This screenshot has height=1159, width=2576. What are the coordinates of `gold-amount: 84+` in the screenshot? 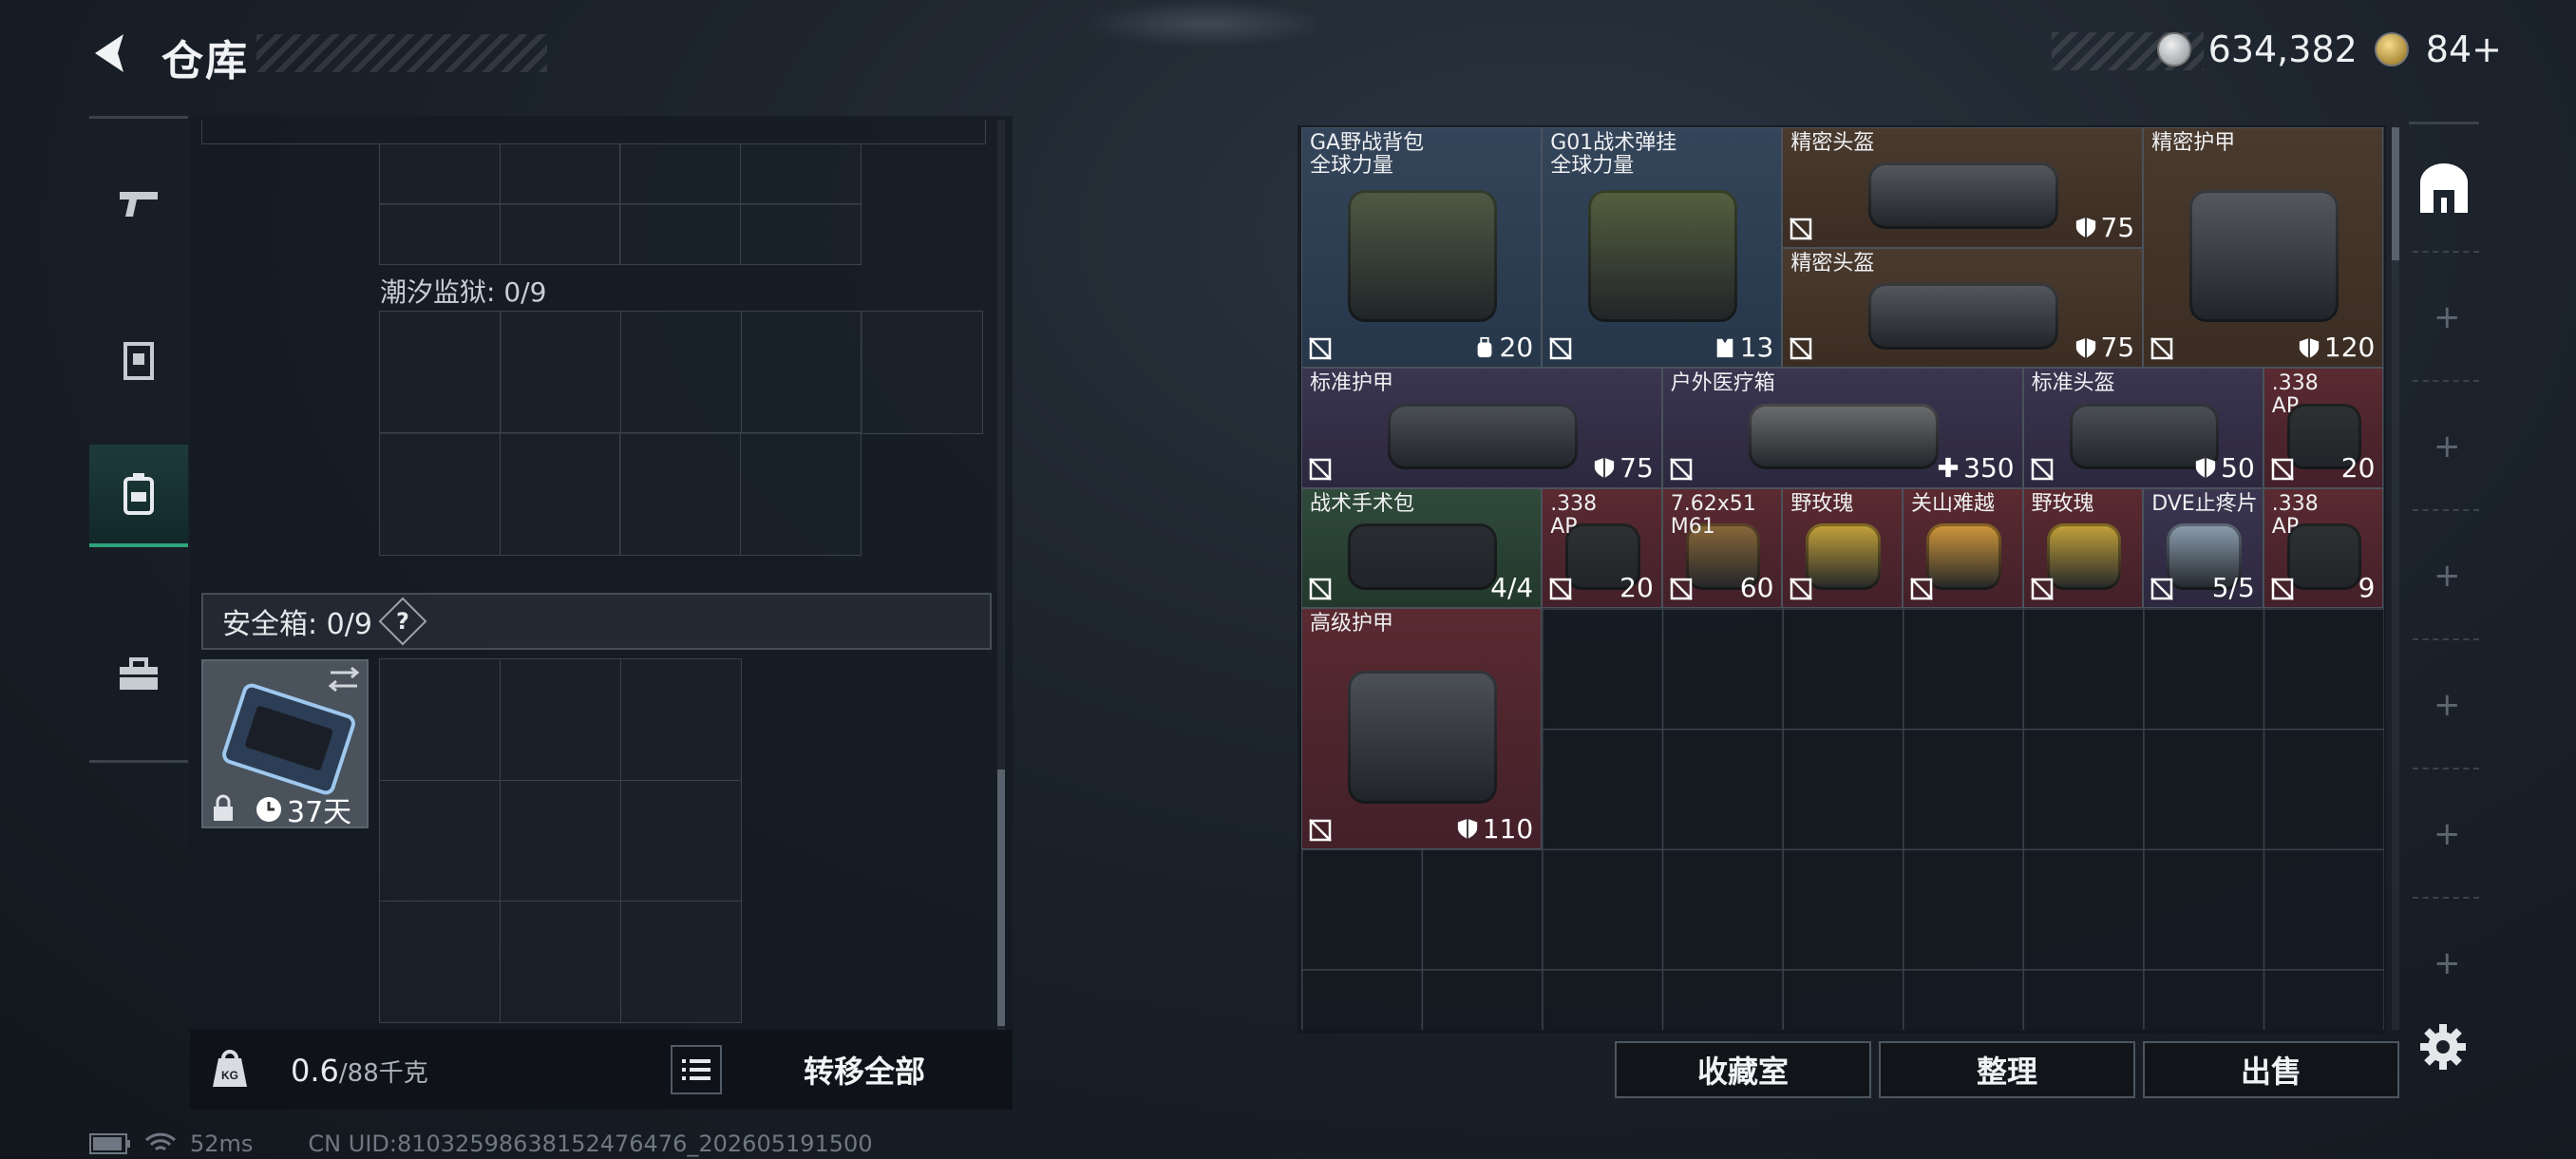 It's located at (2464, 49).